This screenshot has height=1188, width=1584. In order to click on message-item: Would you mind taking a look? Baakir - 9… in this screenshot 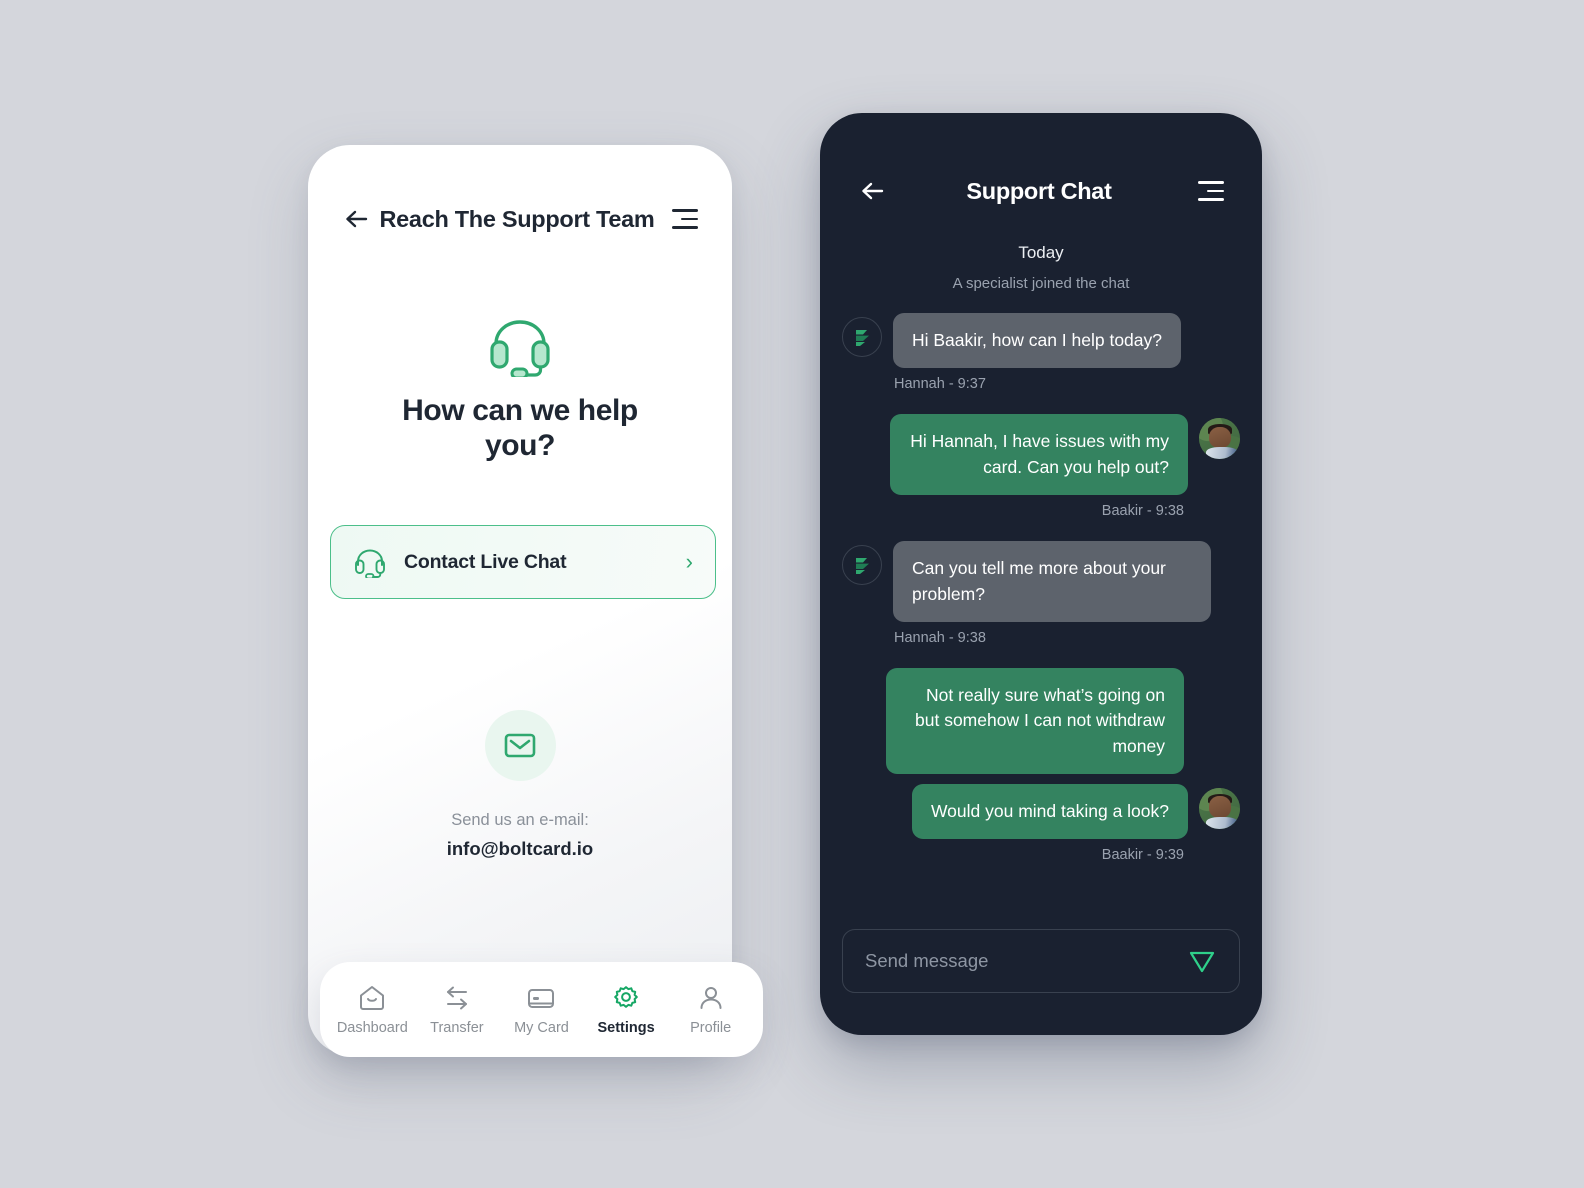, I will do `click(1041, 823)`.